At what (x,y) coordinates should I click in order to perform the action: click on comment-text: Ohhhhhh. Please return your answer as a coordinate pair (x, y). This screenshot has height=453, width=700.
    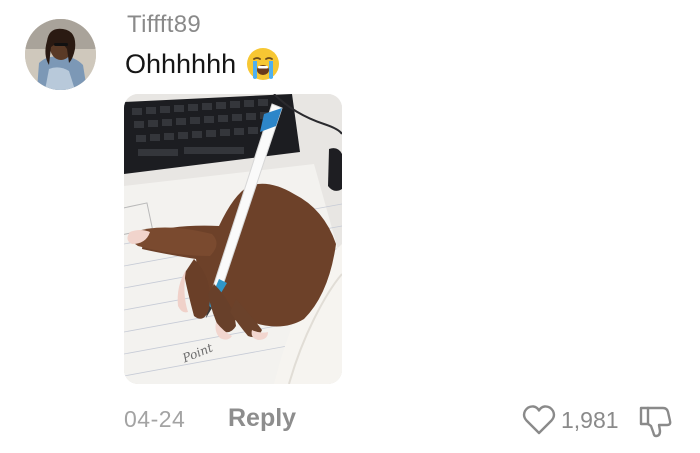
    Looking at the image, I should click on (181, 63).